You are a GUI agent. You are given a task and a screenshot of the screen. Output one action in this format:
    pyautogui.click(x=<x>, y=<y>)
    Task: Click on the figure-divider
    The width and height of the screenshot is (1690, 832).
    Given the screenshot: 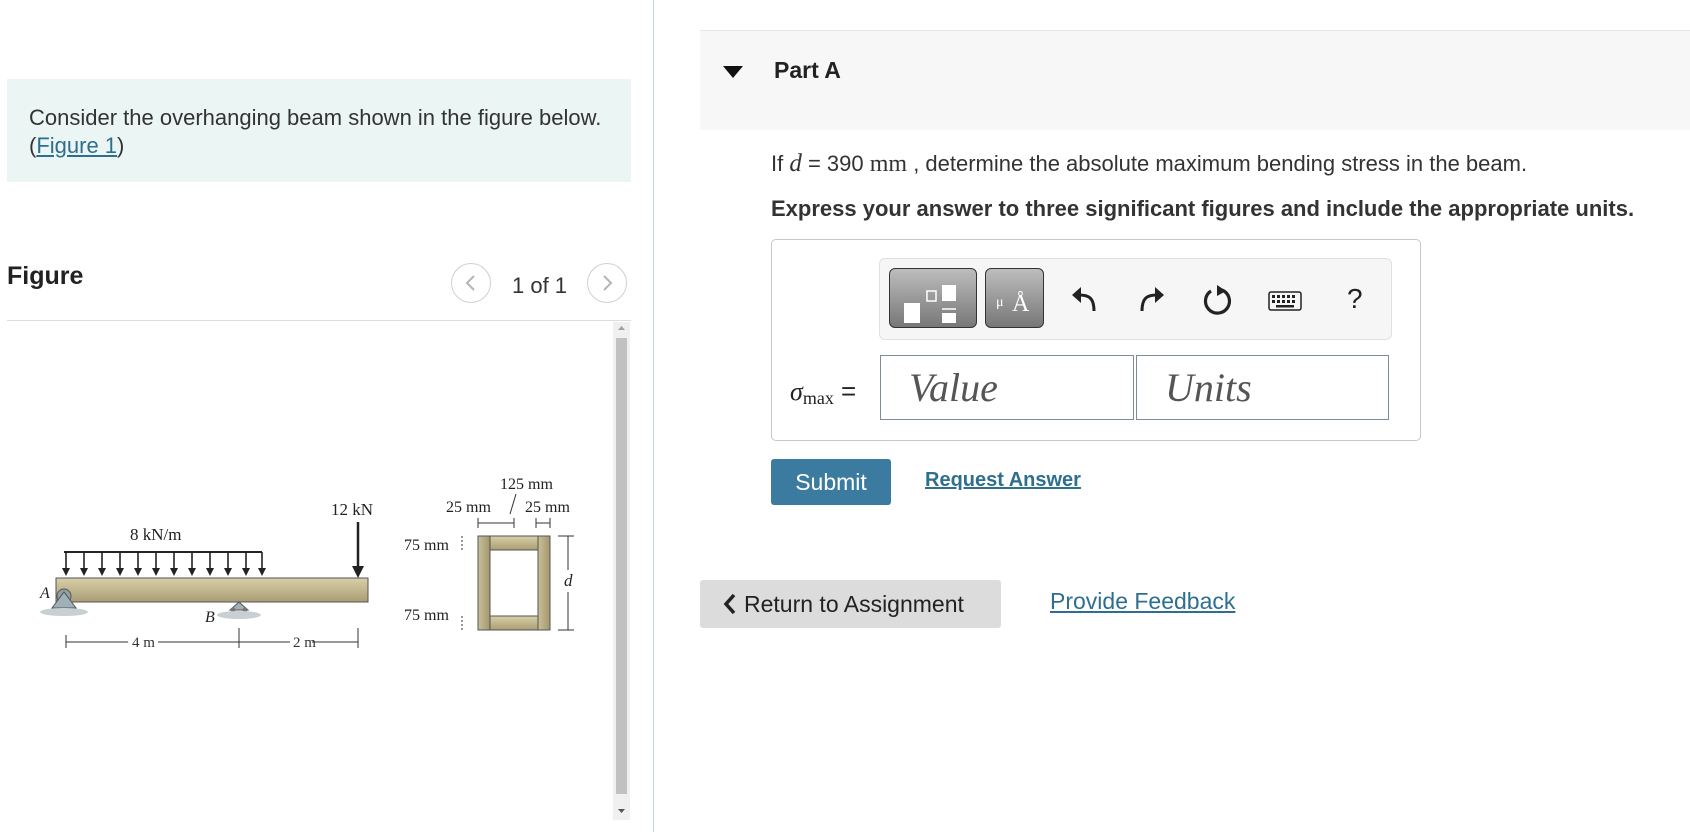 What is the action you would take?
    pyautogui.click(x=319, y=320)
    